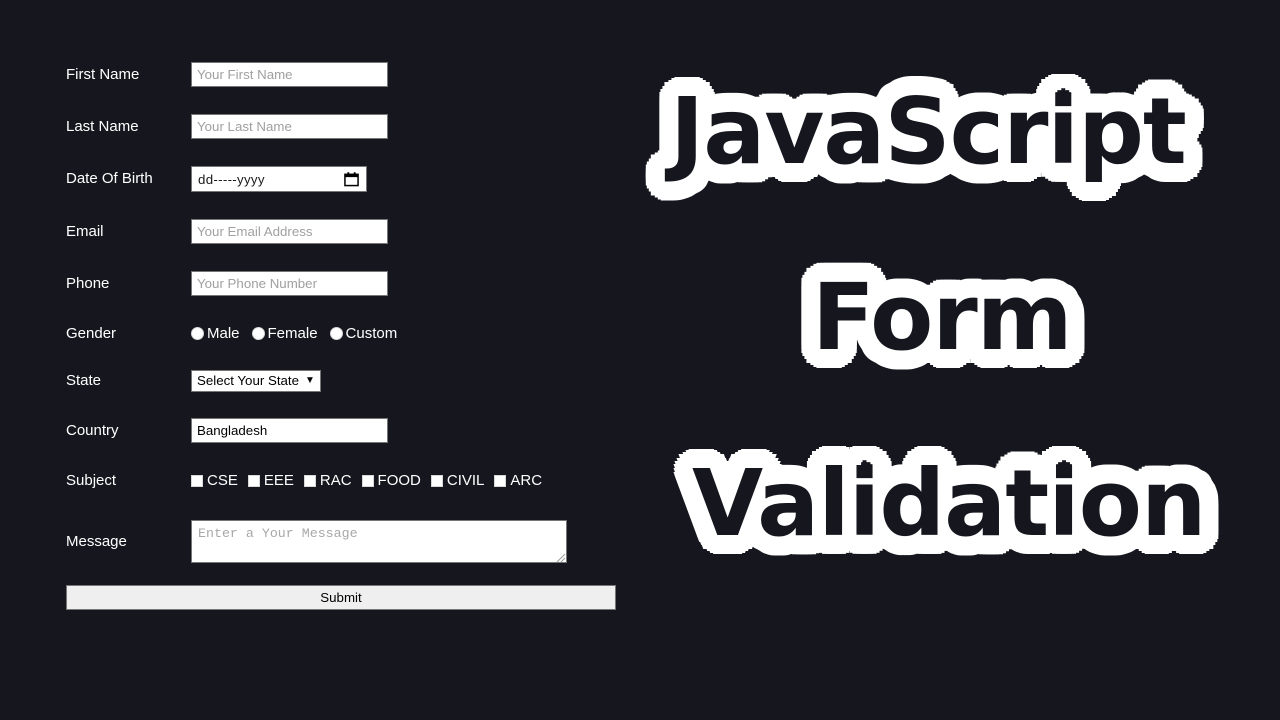 The image size is (1280, 720). Describe the element at coordinates (109, 178) in the screenshot. I see `date-of-birth-label: Date Of Birth` at that location.